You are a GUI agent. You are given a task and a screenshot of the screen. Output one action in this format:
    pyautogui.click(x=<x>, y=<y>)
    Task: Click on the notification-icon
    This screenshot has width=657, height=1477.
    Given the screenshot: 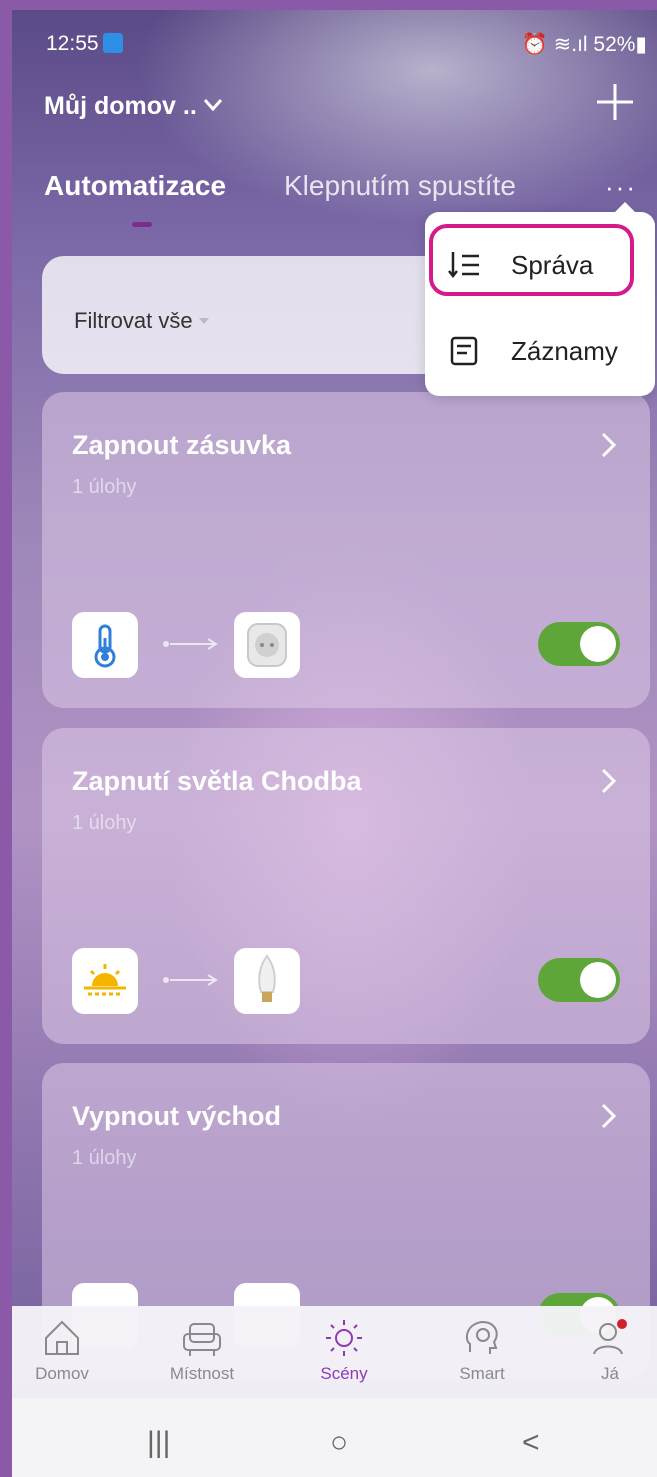 What is the action you would take?
    pyautogui.click(x=112, y=43)
    